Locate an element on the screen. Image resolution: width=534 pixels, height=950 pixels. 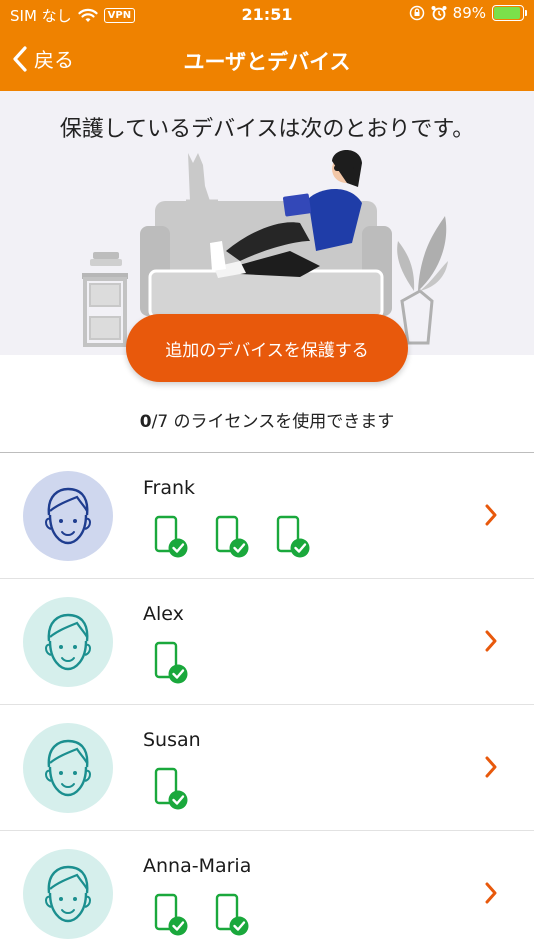
user-name: Frank is located at coordinates (169, 488).